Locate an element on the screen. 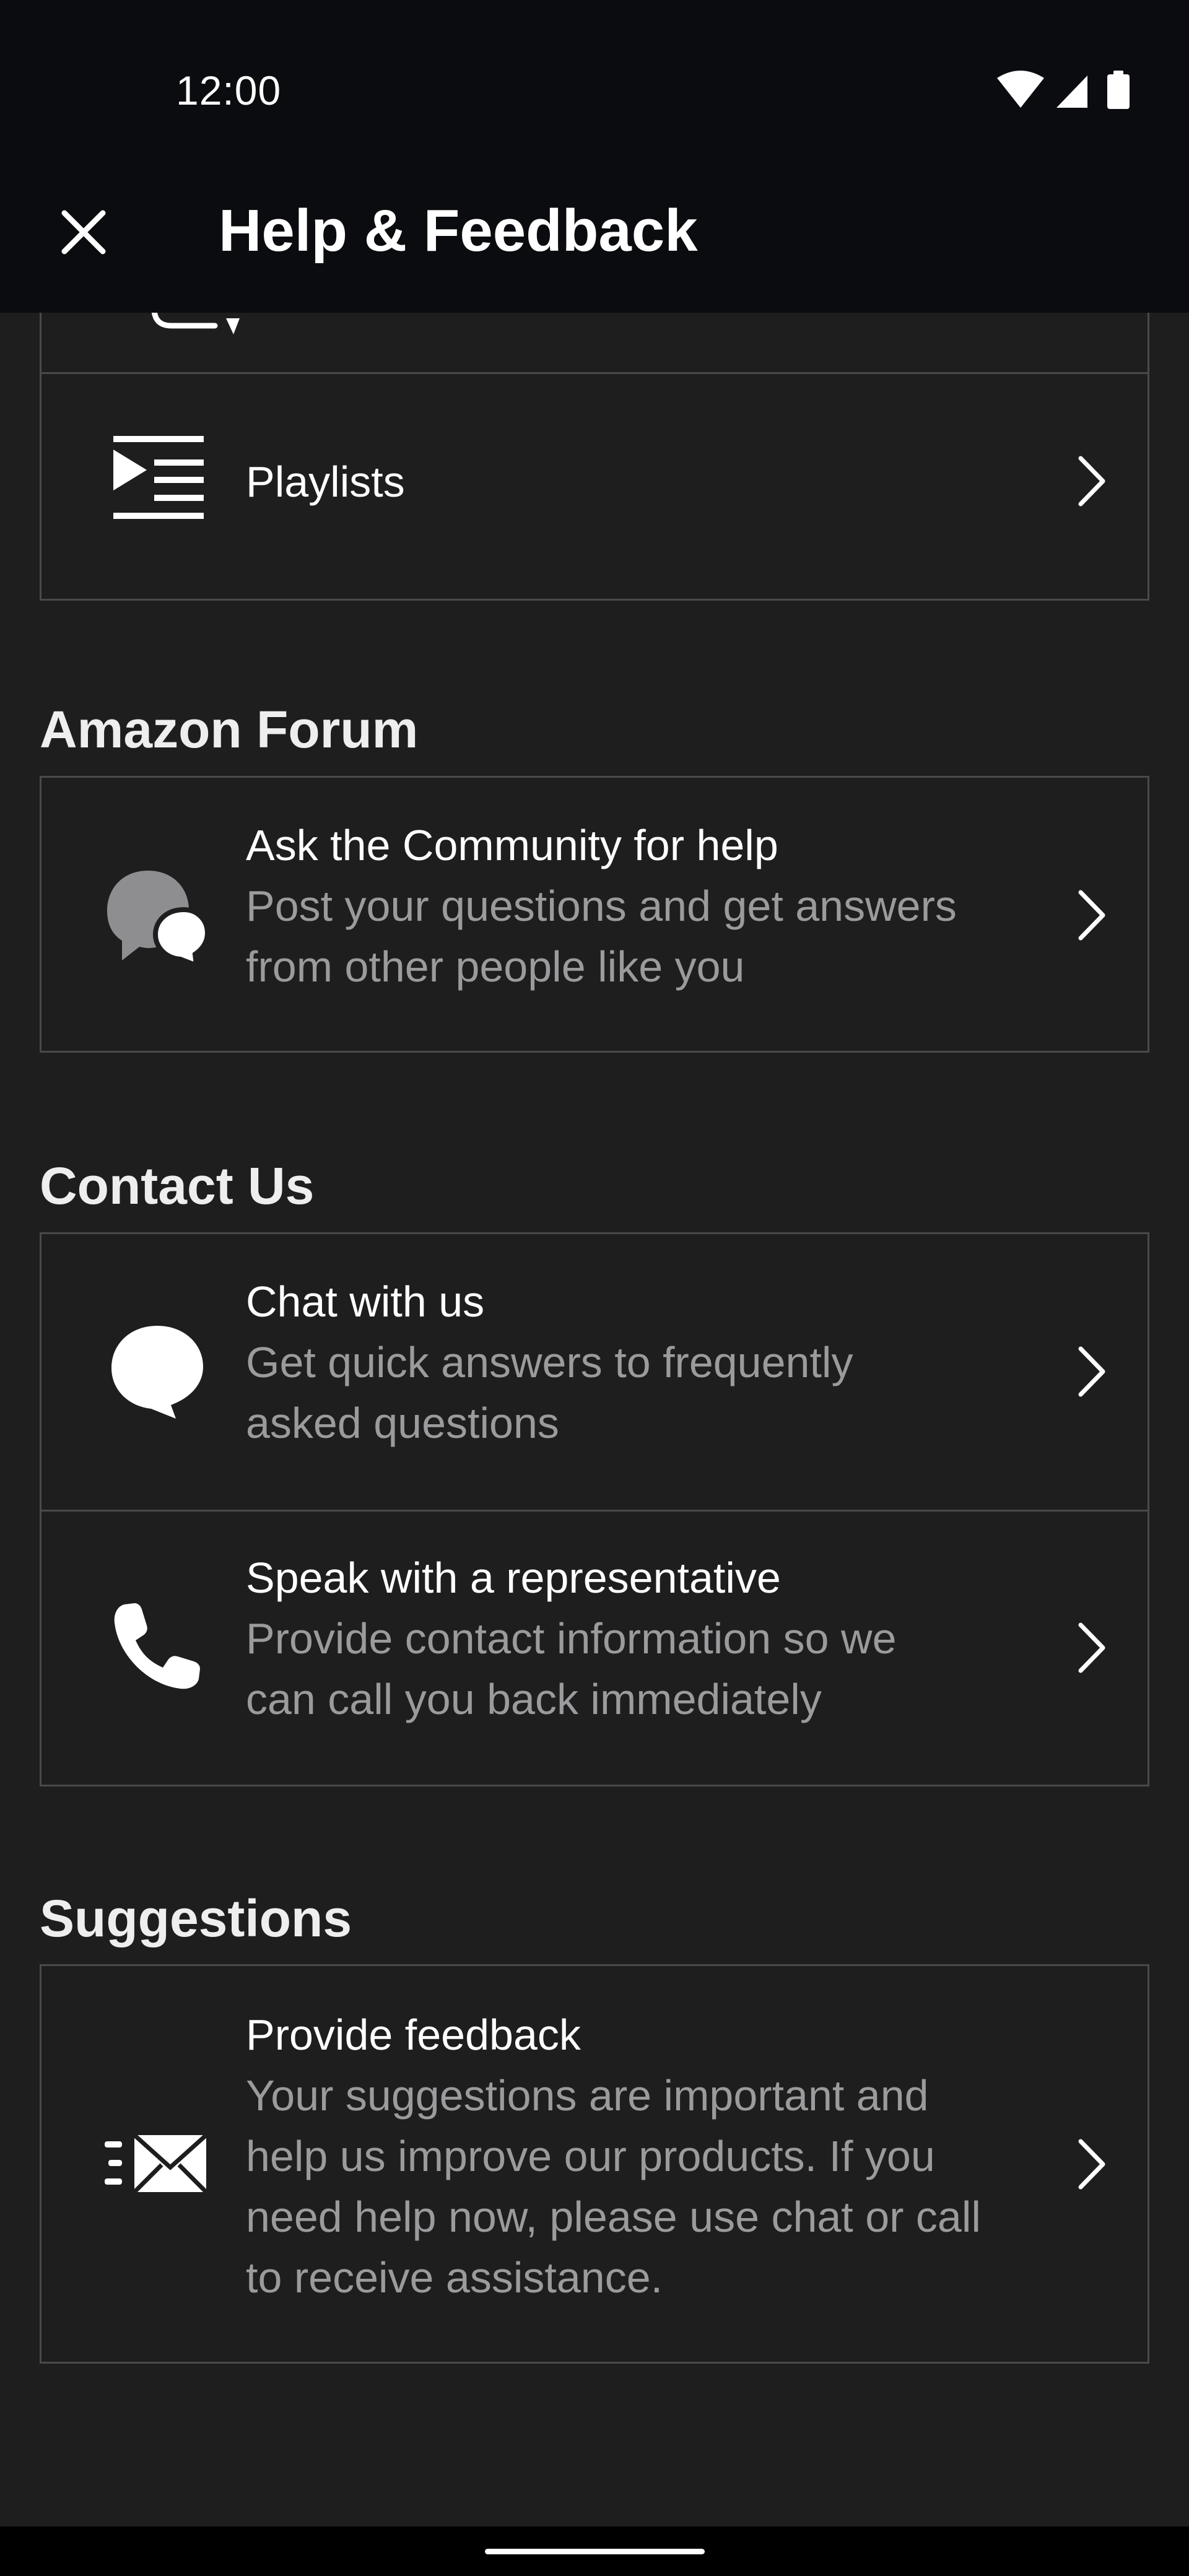 This screenshot has height=2576, width=1189. ask-community-desc-line2: from other people like you is located at coordinates (495, 966).